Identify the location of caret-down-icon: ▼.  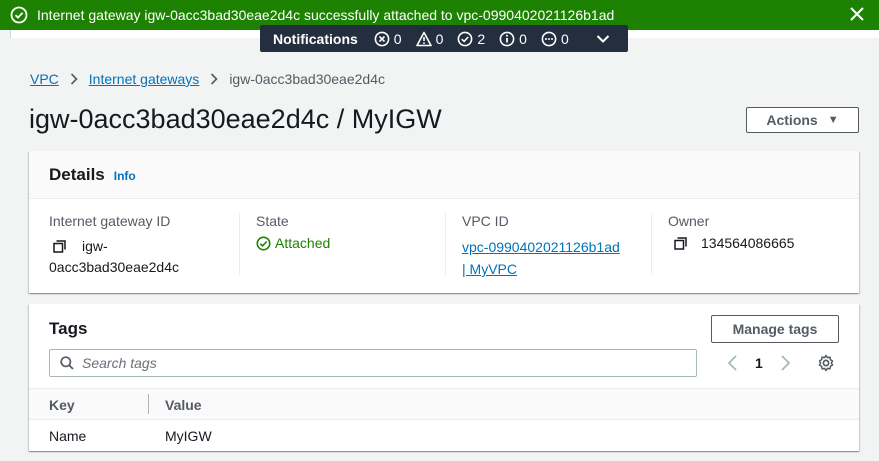
(833, 120).